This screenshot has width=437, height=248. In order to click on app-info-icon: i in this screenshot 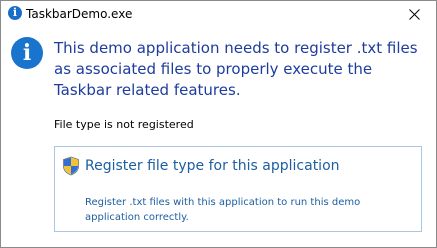, I will do `click(15, 13)`.